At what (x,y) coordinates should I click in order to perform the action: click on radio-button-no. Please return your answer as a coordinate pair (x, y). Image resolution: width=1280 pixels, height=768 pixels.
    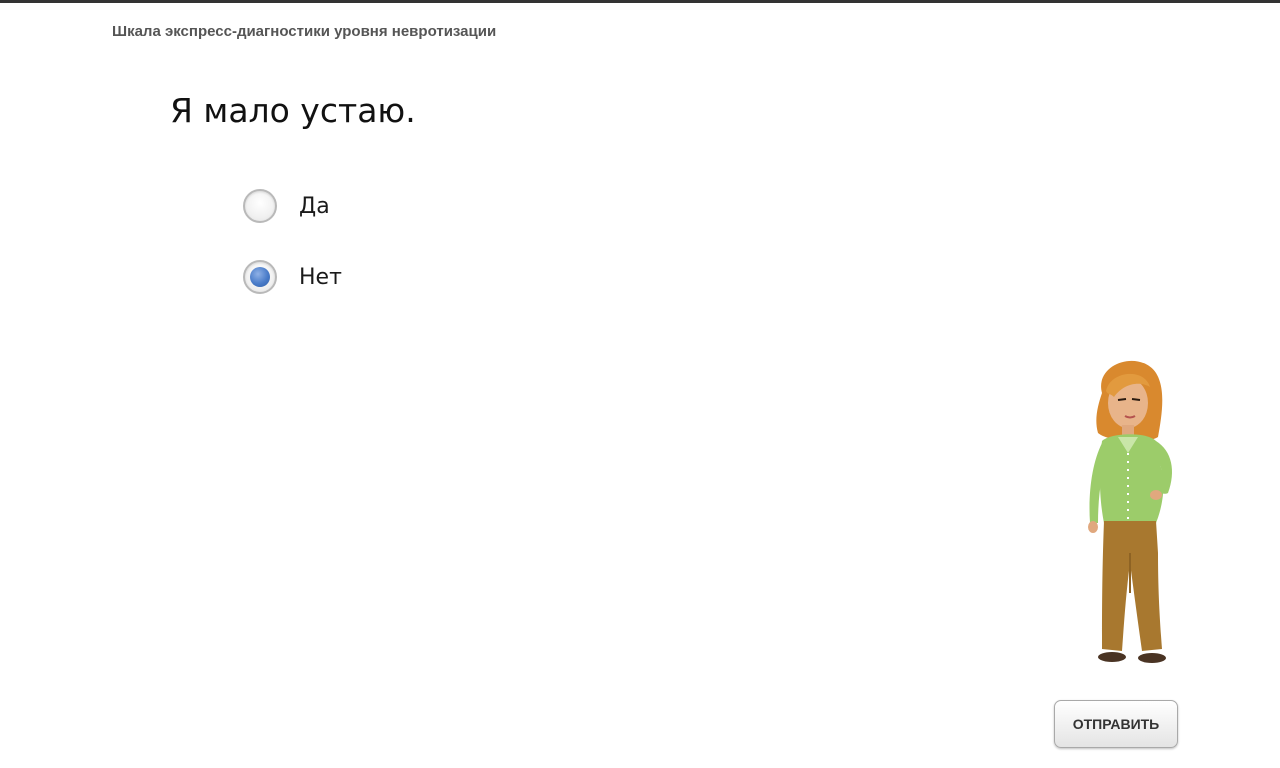
    Looking at the image, I should click on (260, 277).